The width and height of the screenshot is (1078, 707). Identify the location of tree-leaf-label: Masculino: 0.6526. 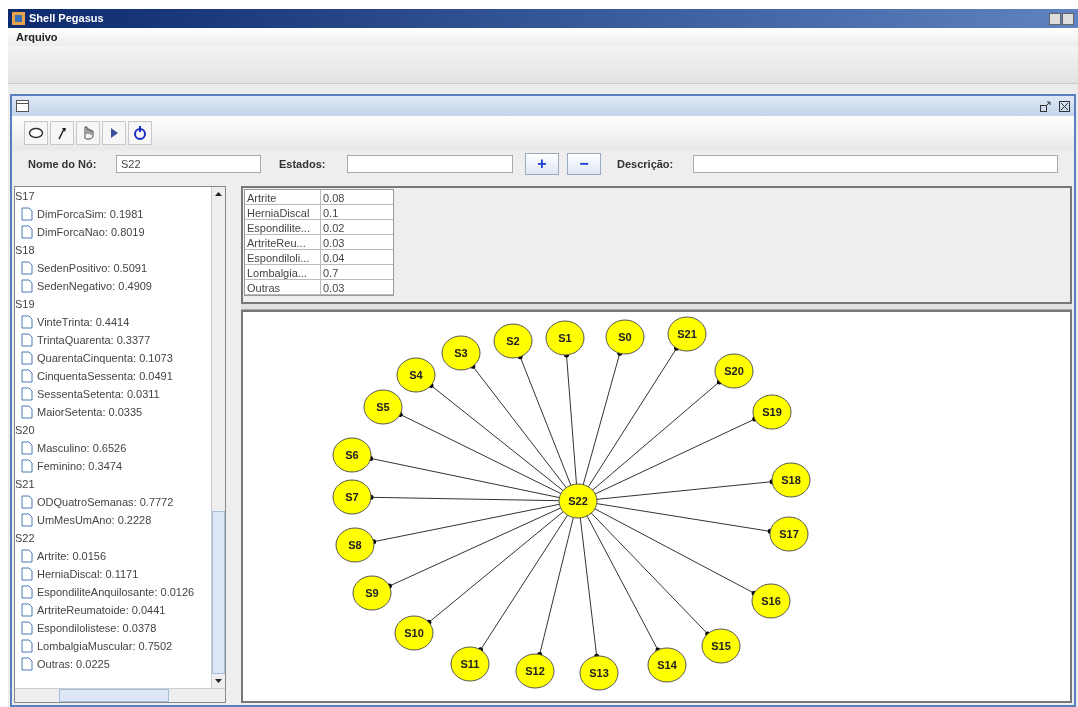
(82, 448).